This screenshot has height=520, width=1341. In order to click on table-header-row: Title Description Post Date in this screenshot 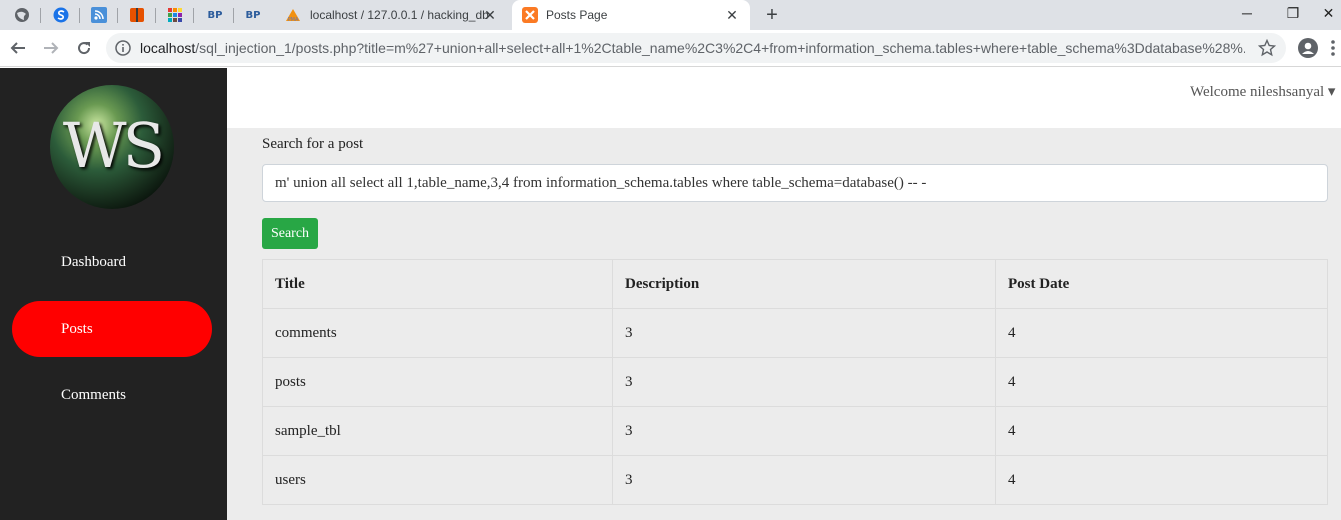, I will do `click(795, 284)`.